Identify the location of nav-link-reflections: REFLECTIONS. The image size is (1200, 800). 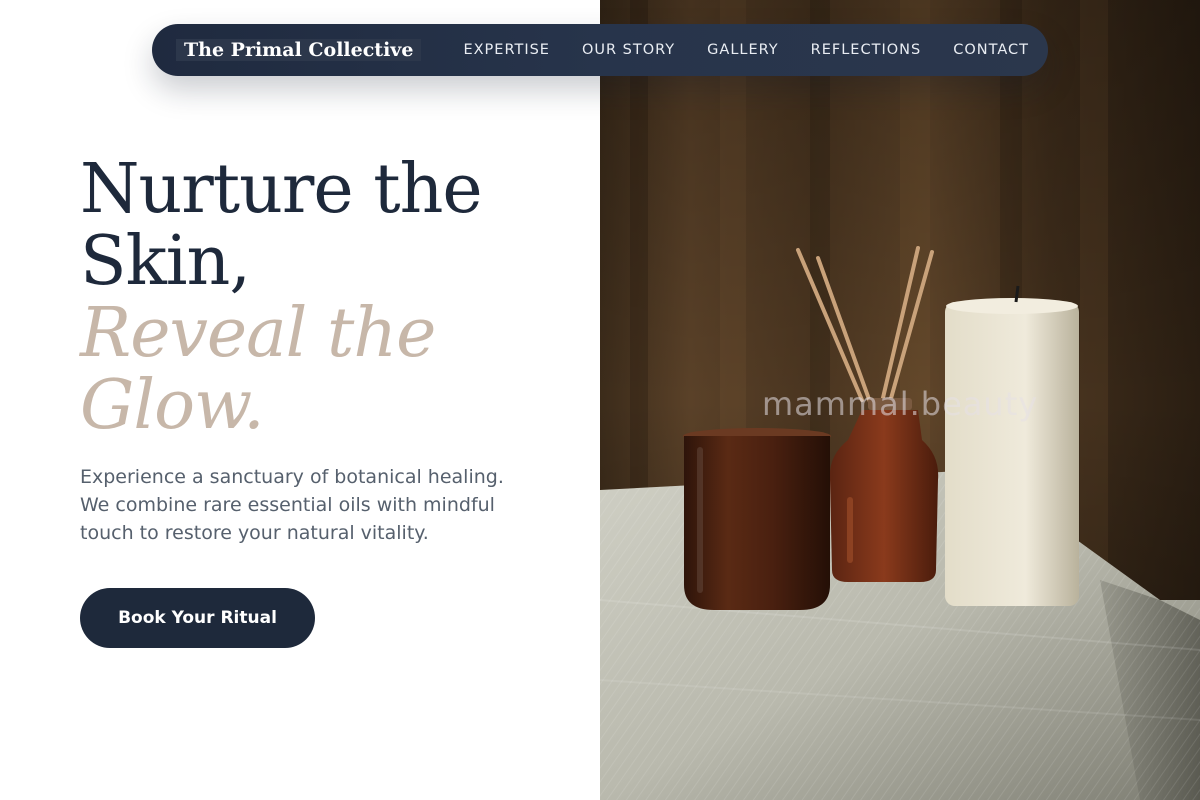
(866, 50).